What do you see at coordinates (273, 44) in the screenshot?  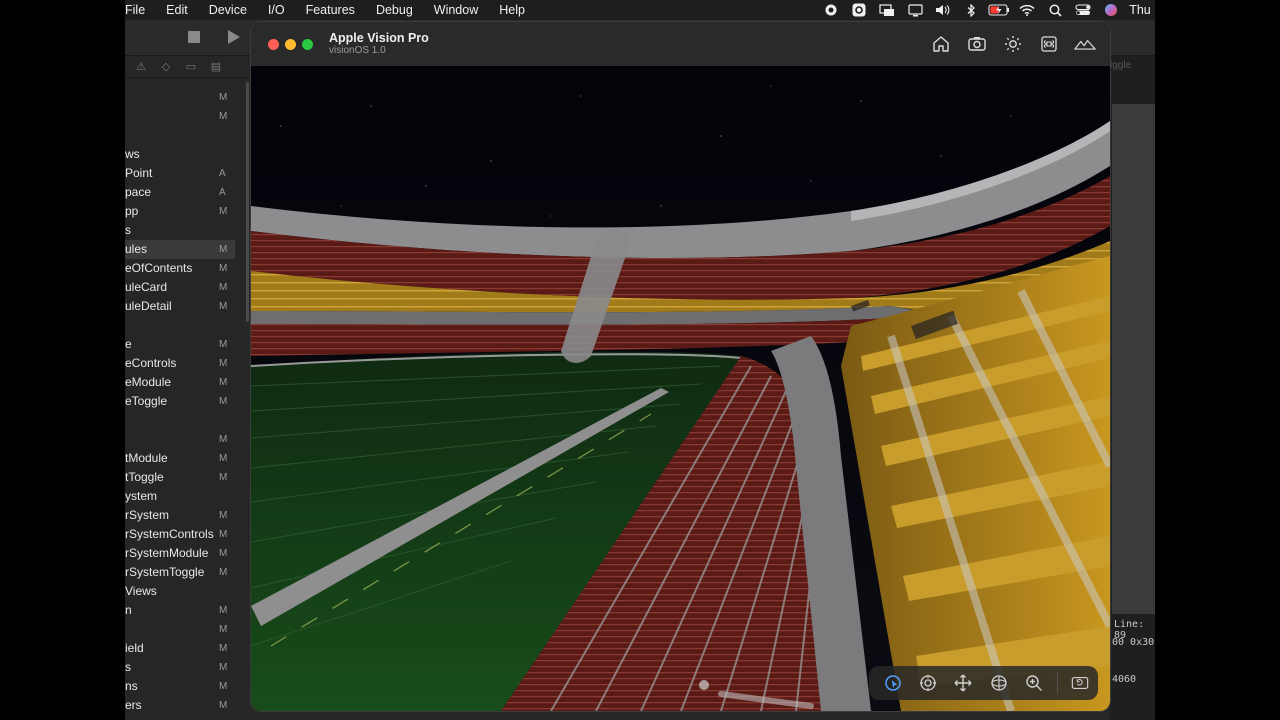 I see `close-button` at bounding box center [273, 44].